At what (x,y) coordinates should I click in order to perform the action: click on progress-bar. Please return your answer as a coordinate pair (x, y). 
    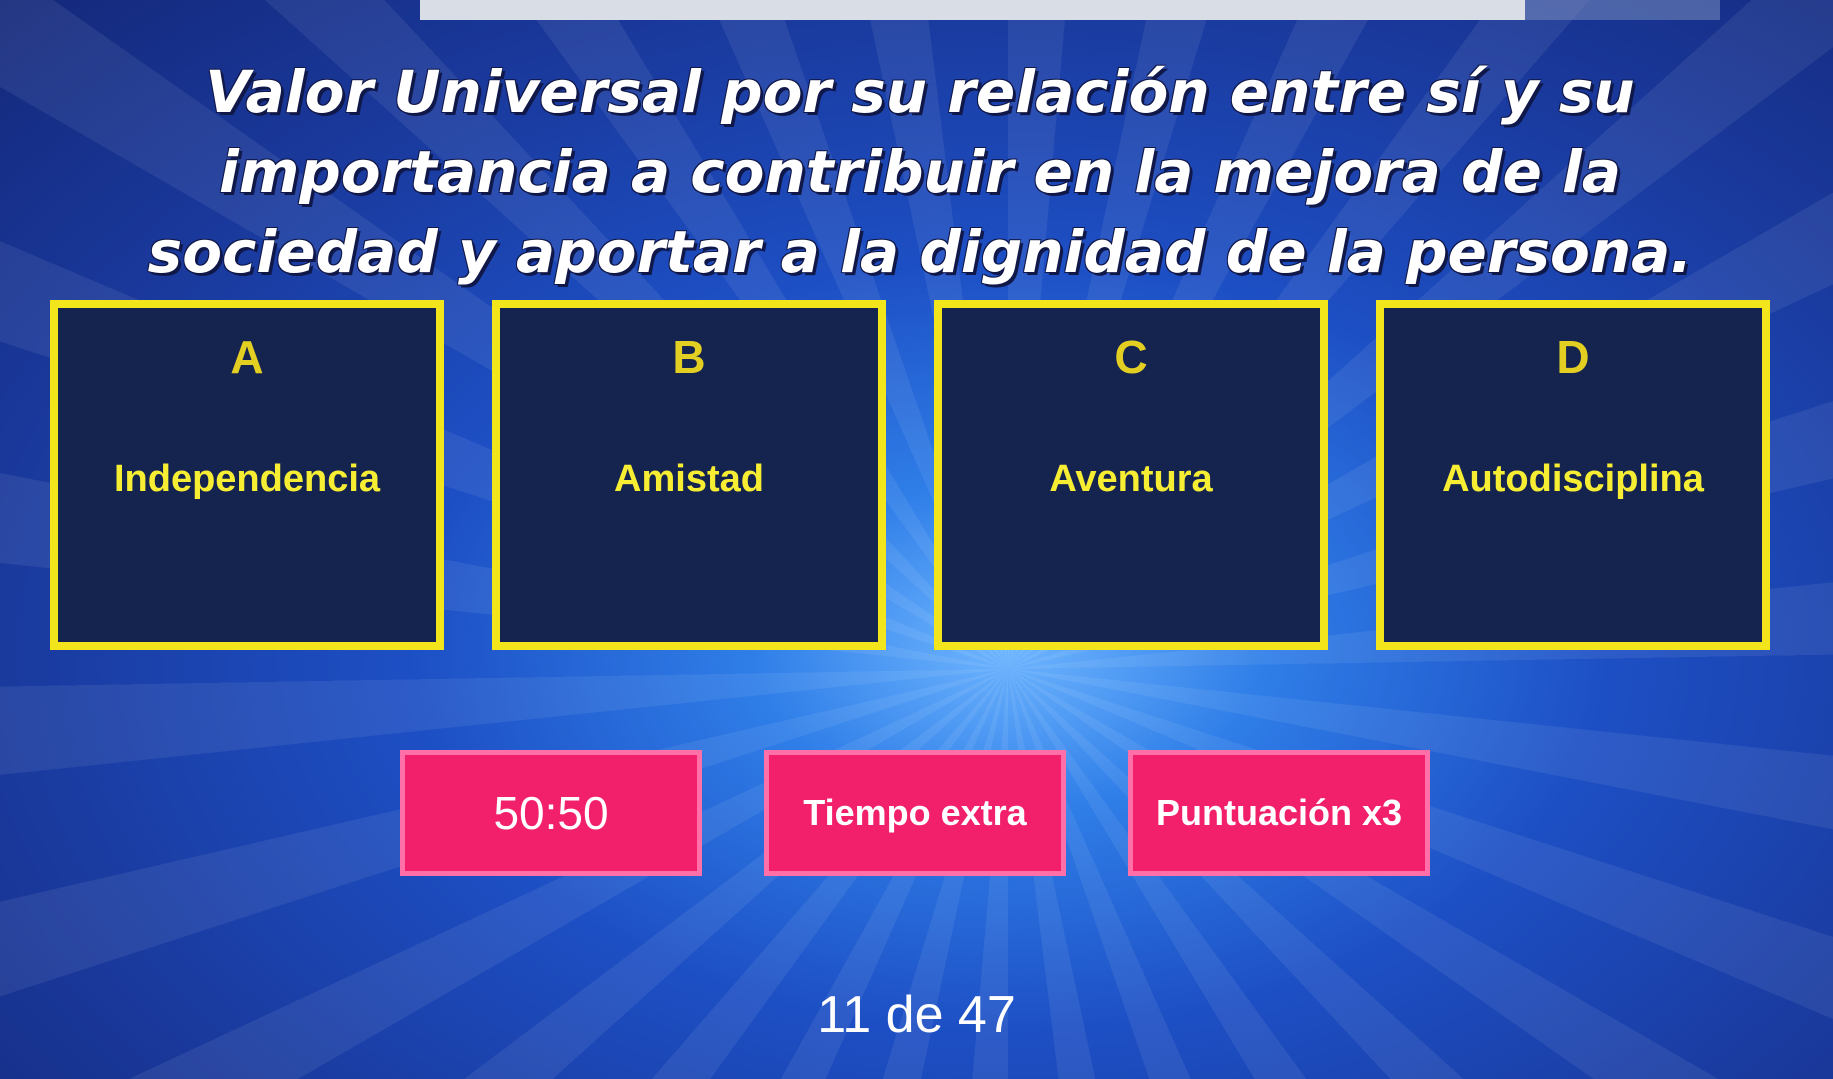
    Looking at the image, I should click on (1070, 10).